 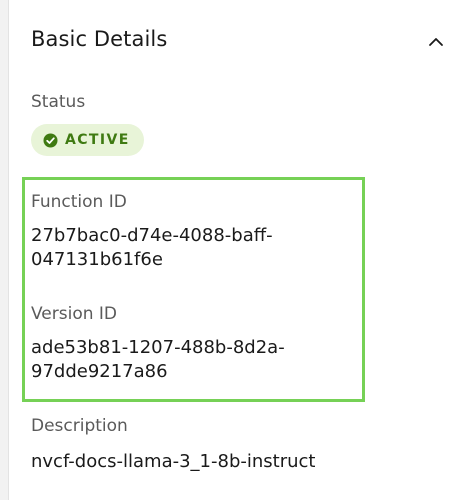 What do you see at coordinates (79, 202) in the screenshot?
I see `function-id-label: Function ID` at bounding box center [79, 202].